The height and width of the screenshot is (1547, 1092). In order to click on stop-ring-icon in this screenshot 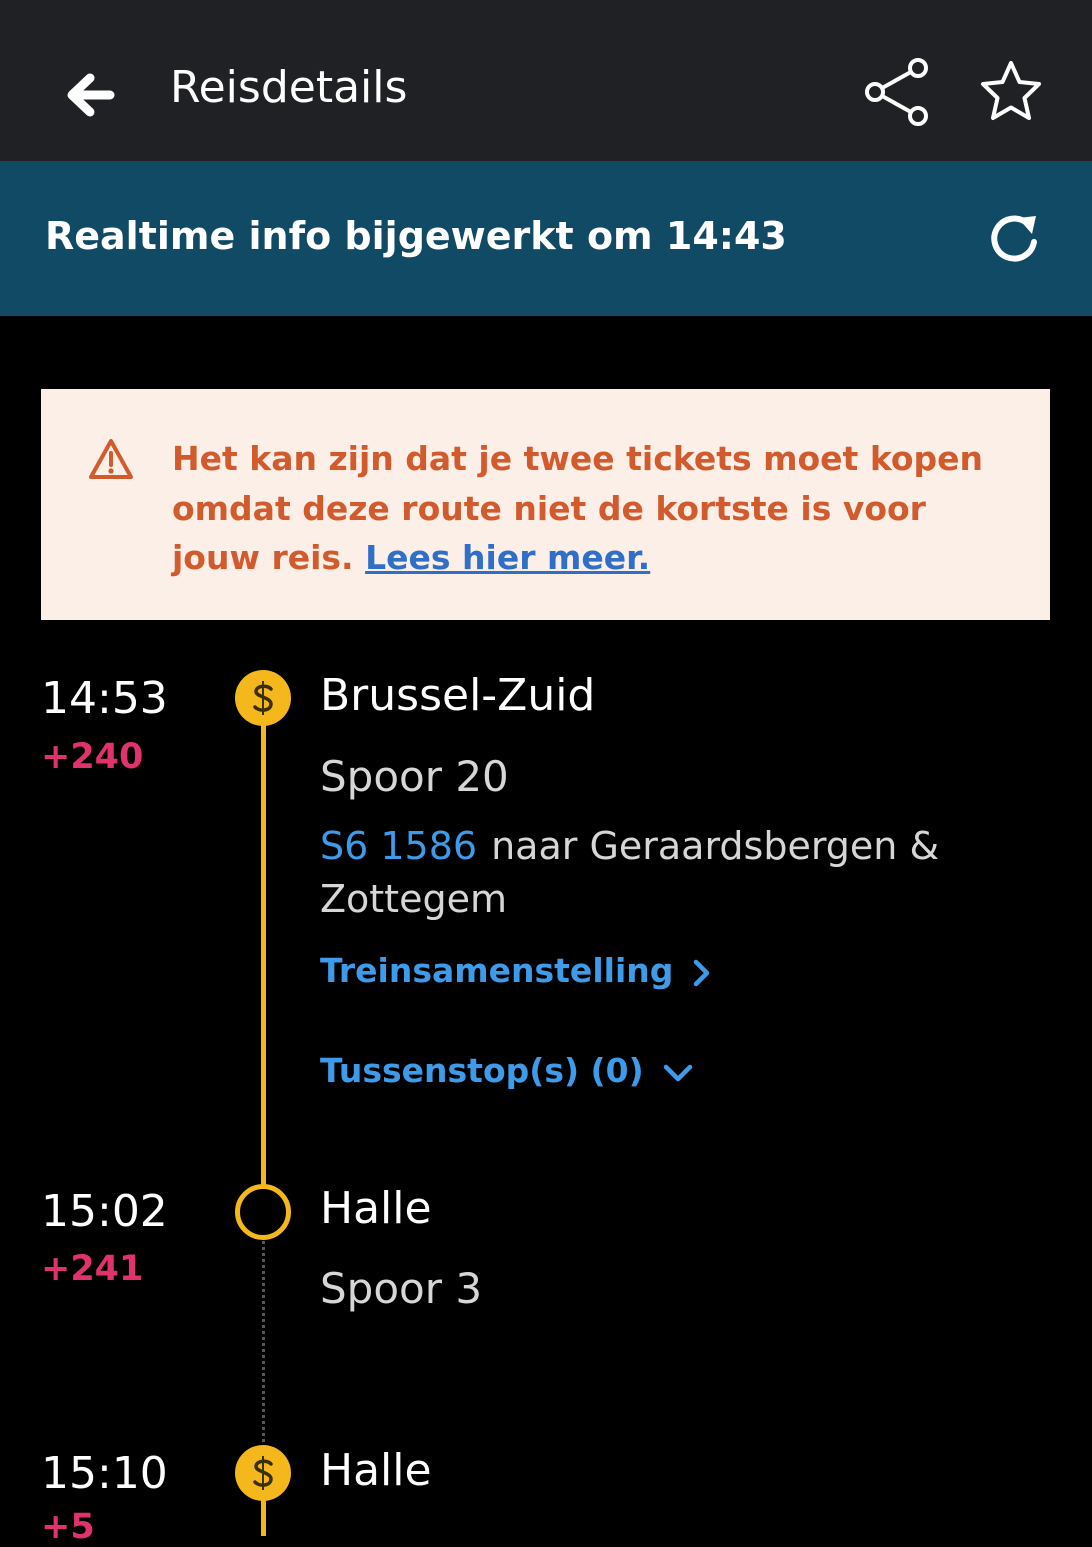, I will do `click(263, 1212)`.